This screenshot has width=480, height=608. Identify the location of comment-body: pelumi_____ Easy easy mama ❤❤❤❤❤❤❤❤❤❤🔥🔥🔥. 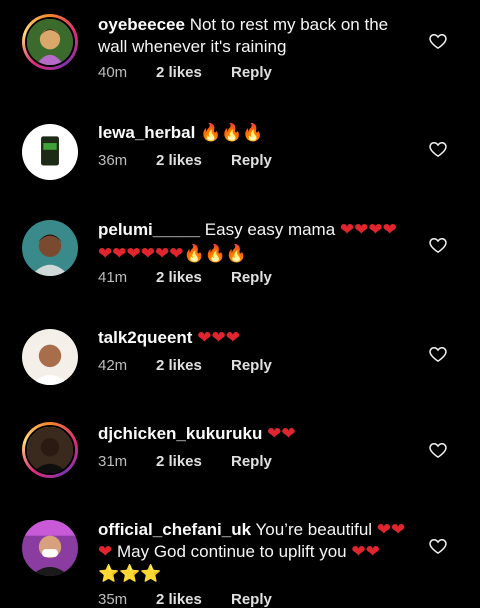
(254, 242).